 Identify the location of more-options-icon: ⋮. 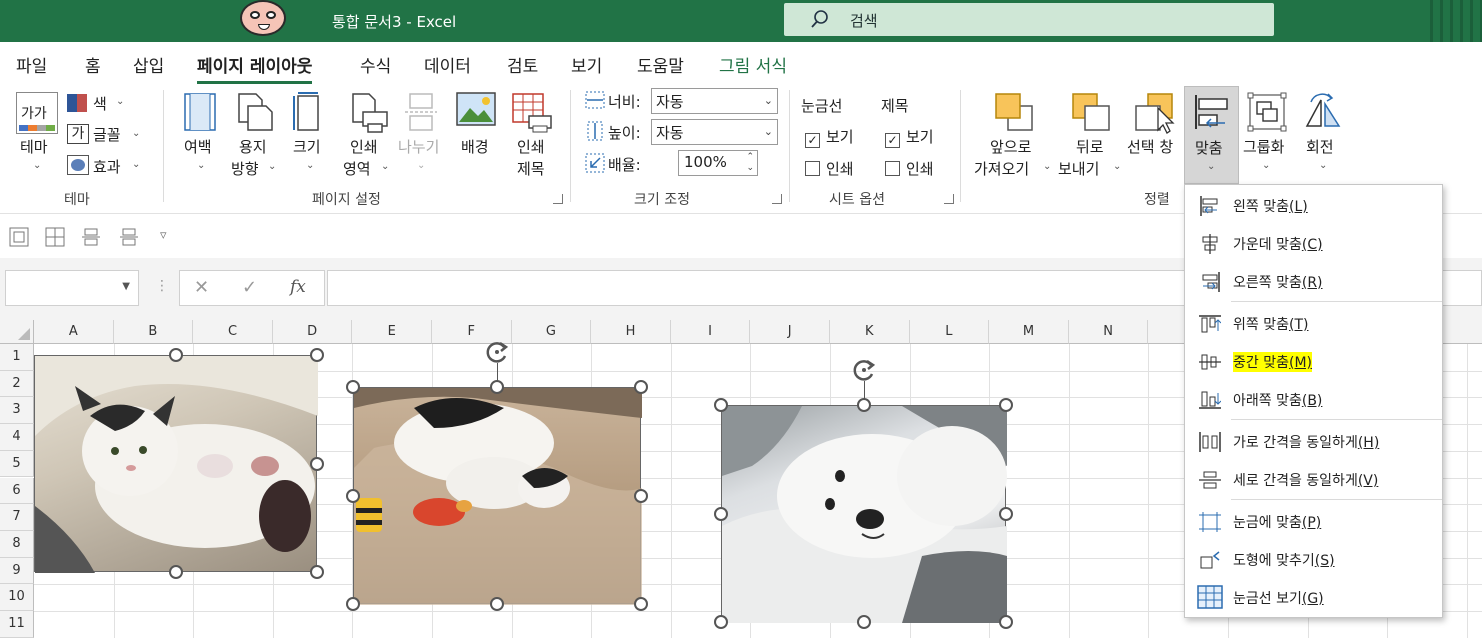
(162, 286).